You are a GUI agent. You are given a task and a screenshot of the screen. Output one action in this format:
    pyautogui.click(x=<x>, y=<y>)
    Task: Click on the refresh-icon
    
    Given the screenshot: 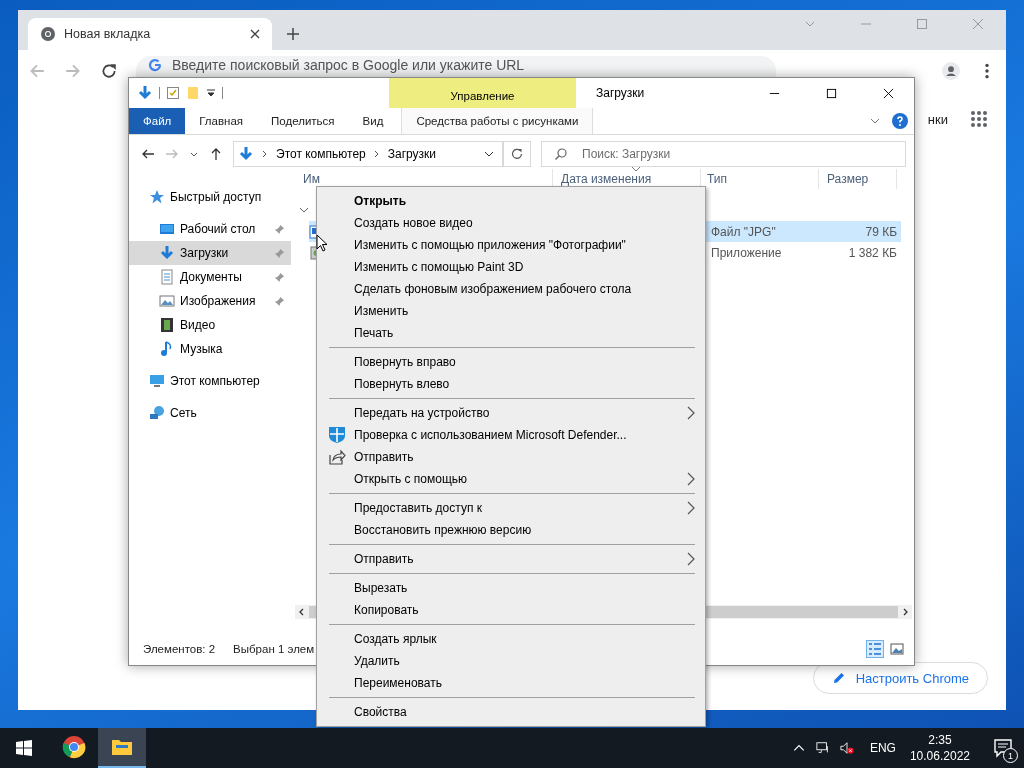 What is the action you would take?
    pyautogui.click(x=517, y=154)
    